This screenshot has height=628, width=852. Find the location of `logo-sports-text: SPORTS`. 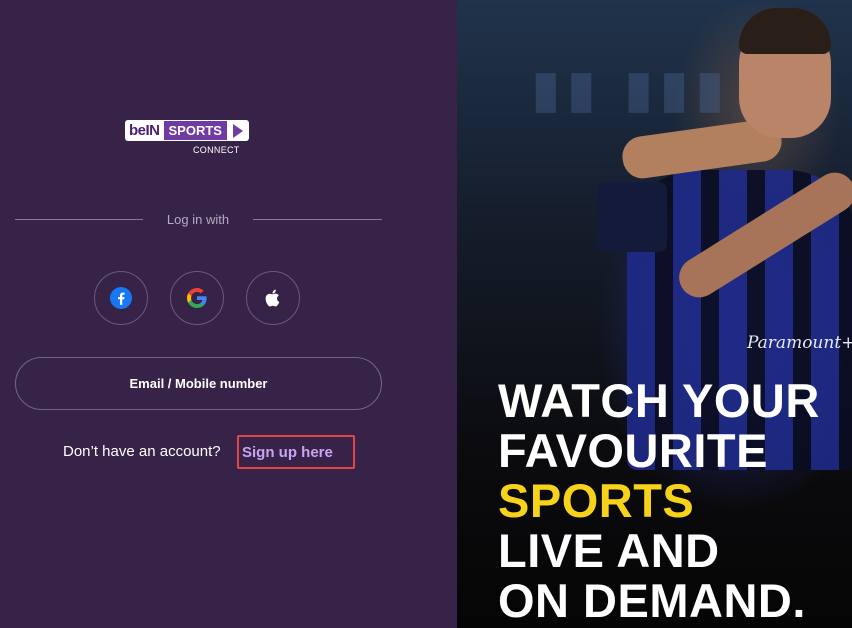

logo-sports-text: SPORTS is located at coordinates (195, 130).